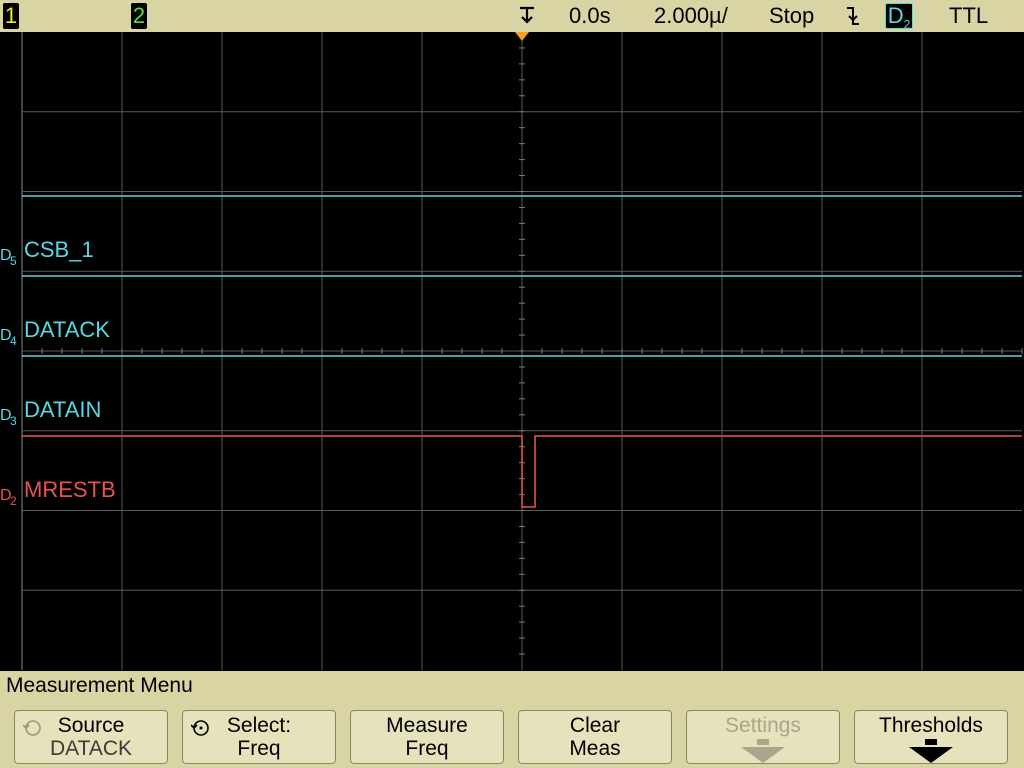 Image resolution: width=1024 pixels, height=768 pixels. Describe the element at coordinates (691, 16) in the screenshot. I see `timebase: 2.000µ/` at that location.